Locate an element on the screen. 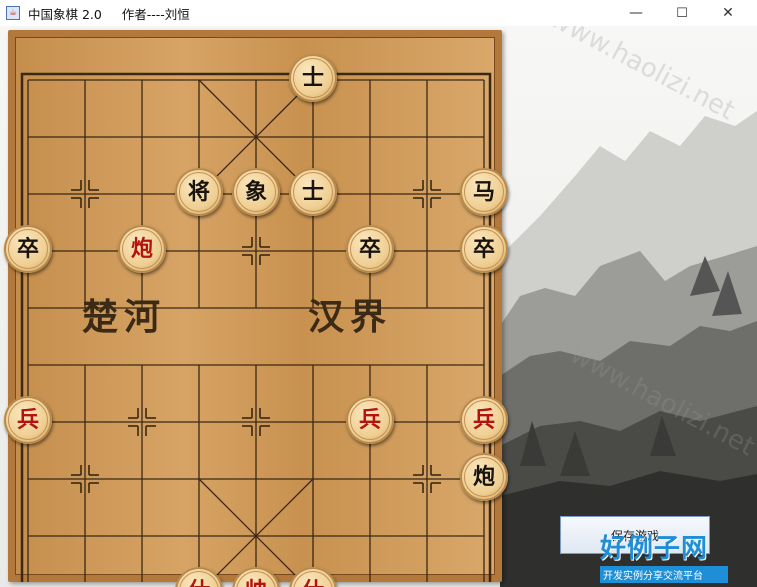 This screenshot has height=587, width=757. red-piece: 炮 is located at coordinates (142, 249).